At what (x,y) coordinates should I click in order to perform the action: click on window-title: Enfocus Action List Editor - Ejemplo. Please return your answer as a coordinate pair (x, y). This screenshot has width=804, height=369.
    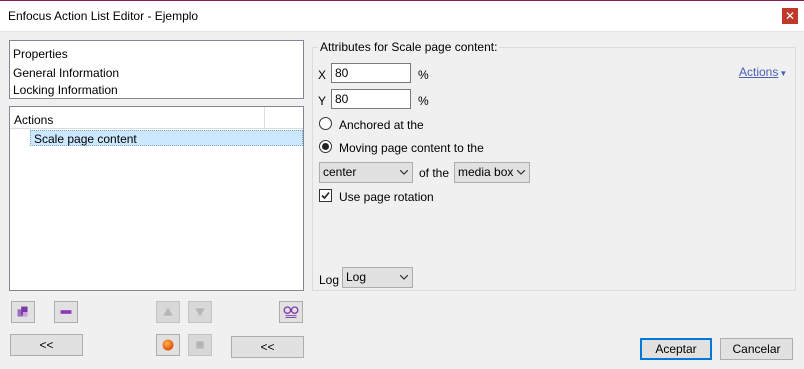
    Looking at the image, I should click on (103, 16).